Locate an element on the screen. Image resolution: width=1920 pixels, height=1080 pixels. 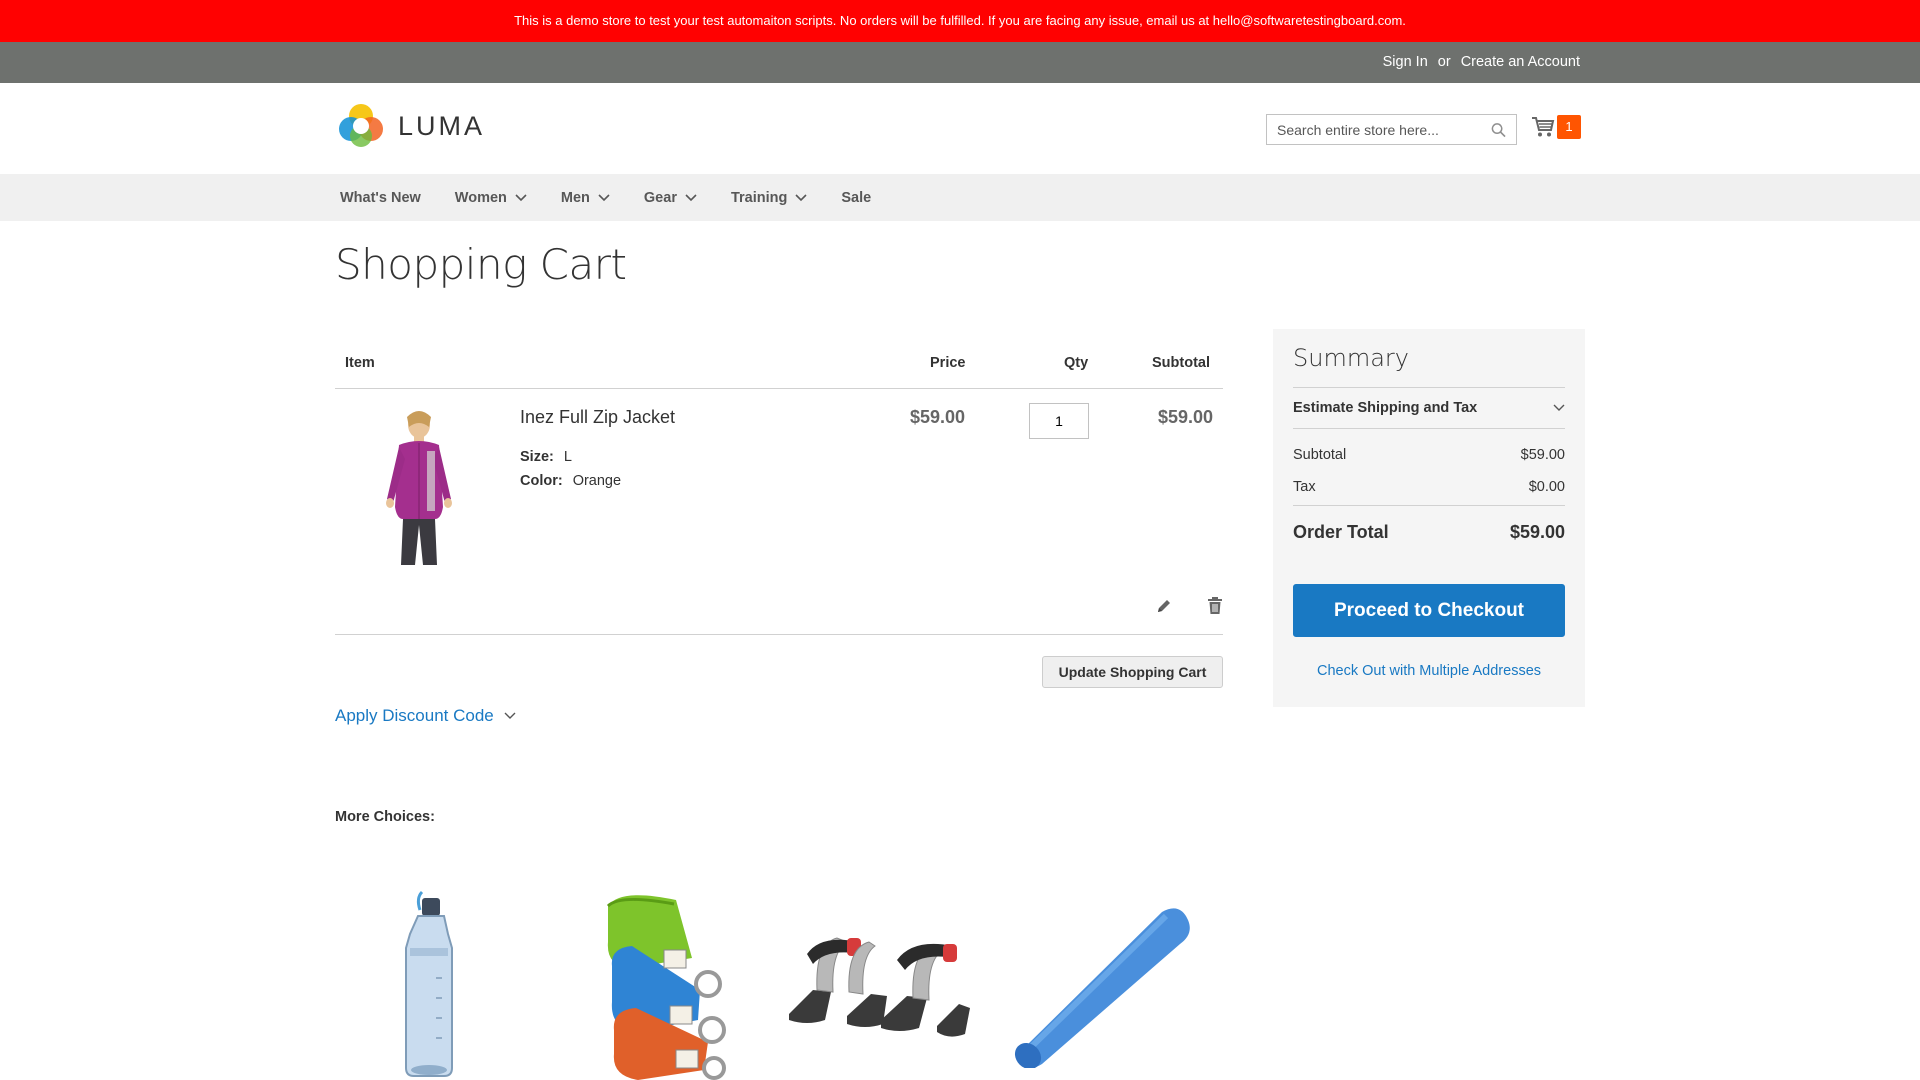
nav-items: What's New Women Men Gear Training Sale is located at coordinates (622, 197).